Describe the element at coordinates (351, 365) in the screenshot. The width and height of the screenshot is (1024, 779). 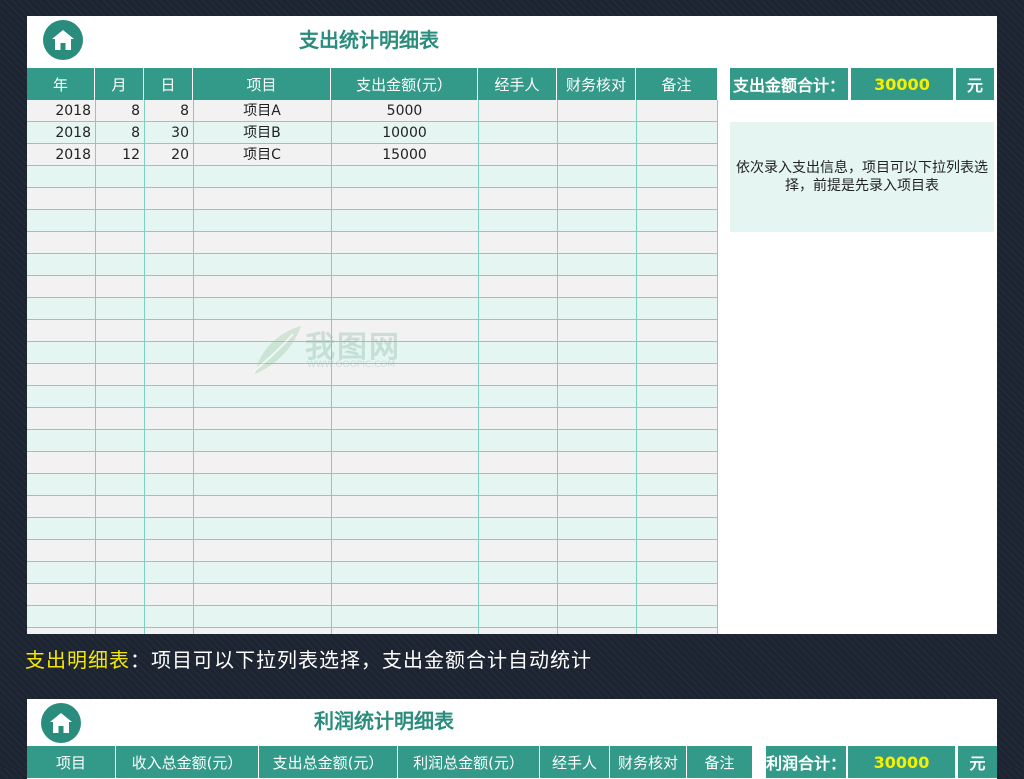
I see `watermark-url: WWW.OOOPIC.COM` at that location.